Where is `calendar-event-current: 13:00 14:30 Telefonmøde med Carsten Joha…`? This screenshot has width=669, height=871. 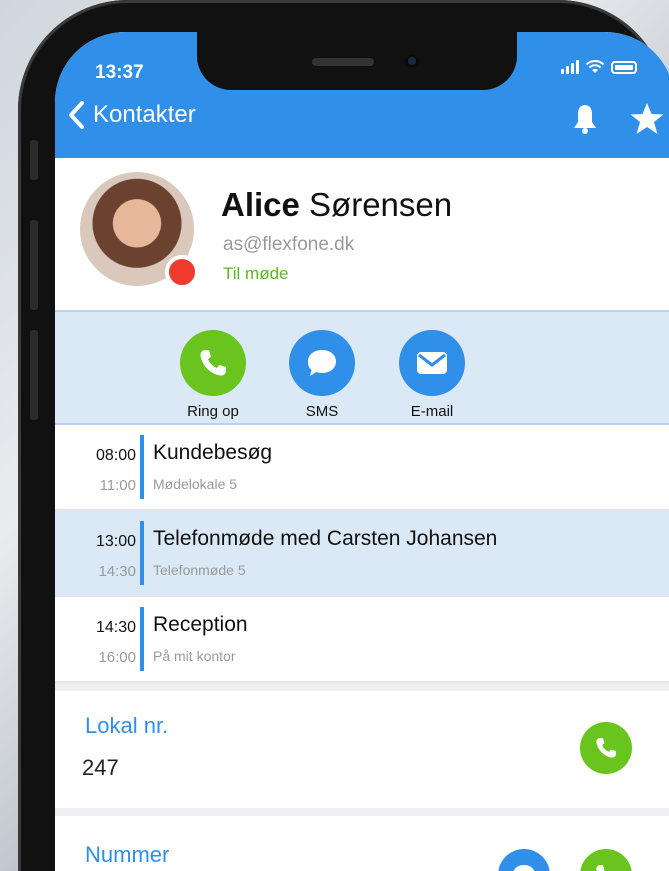
calendar-event-current: 13:00 14:30 Telefonmøde med Carsten Joha… is located at coordinates (362, 554).